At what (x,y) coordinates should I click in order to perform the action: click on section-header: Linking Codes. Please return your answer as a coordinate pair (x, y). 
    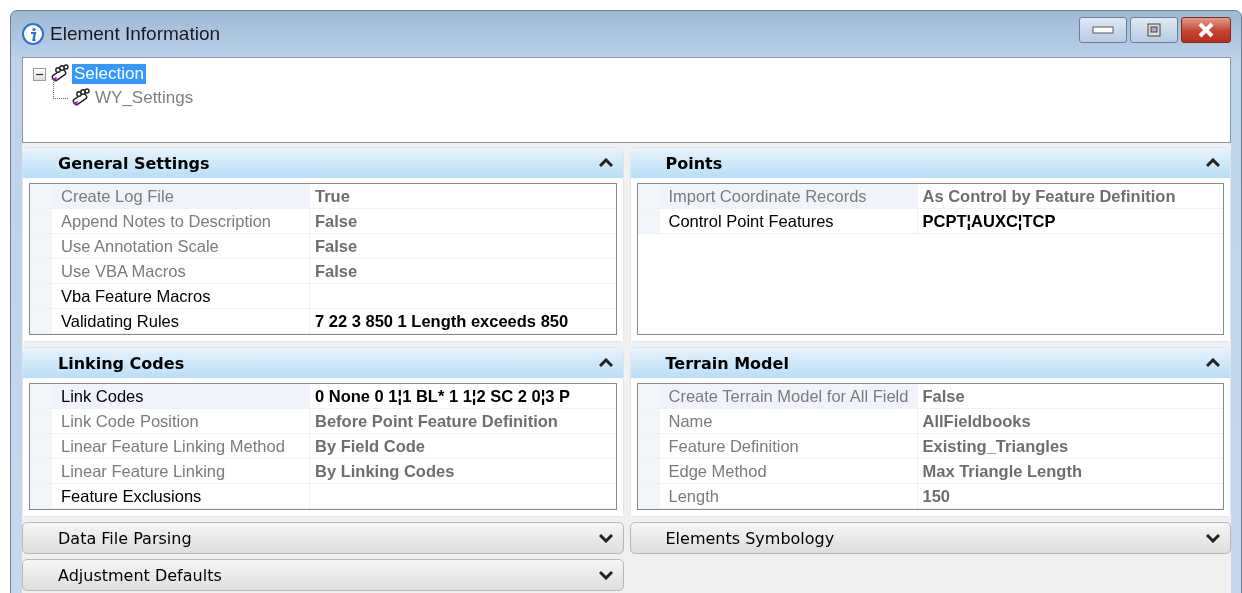
    Looking at the image, I should click on (323, 363).